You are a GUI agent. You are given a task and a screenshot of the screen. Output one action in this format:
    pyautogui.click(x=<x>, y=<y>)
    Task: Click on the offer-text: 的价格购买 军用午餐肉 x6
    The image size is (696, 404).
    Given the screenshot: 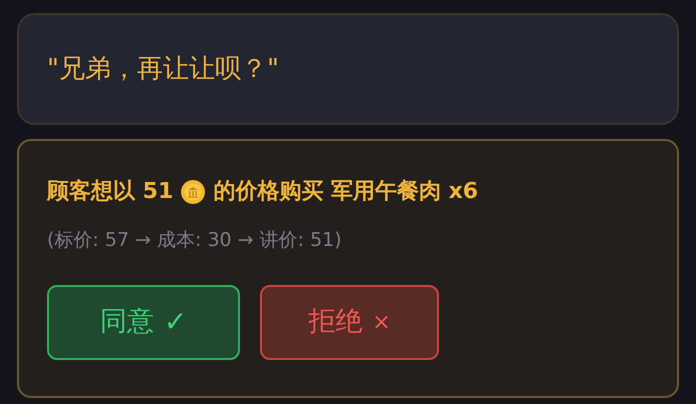 What is the action you would take?
    pyautogui.click(x=345, y=192)
    